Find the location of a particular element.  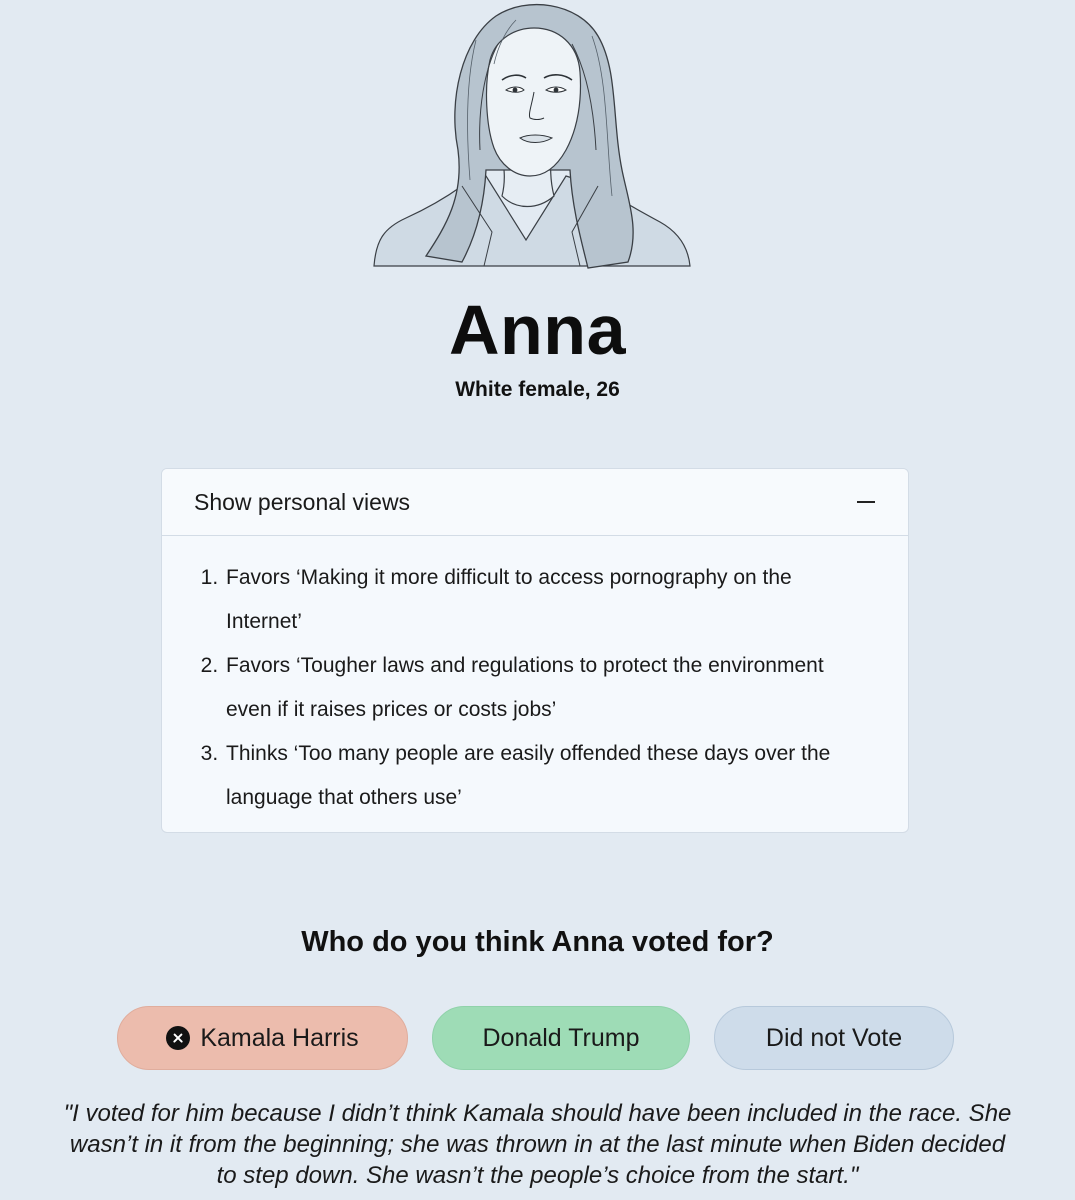

x-circle-icon is located at coordinates (178, 1038).